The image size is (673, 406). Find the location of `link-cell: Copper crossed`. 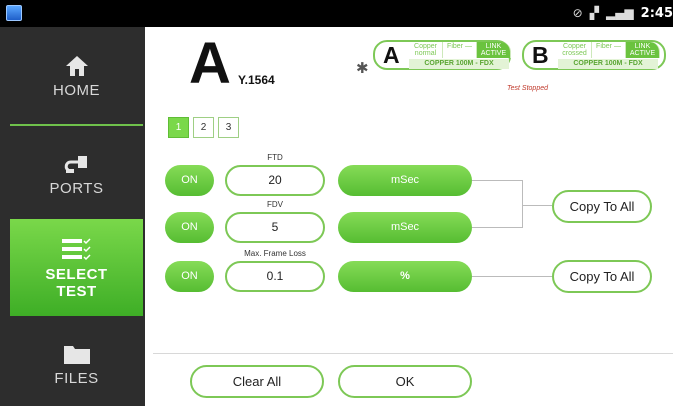

link-cell: Copper crossed is located at coordinates (575, 50).